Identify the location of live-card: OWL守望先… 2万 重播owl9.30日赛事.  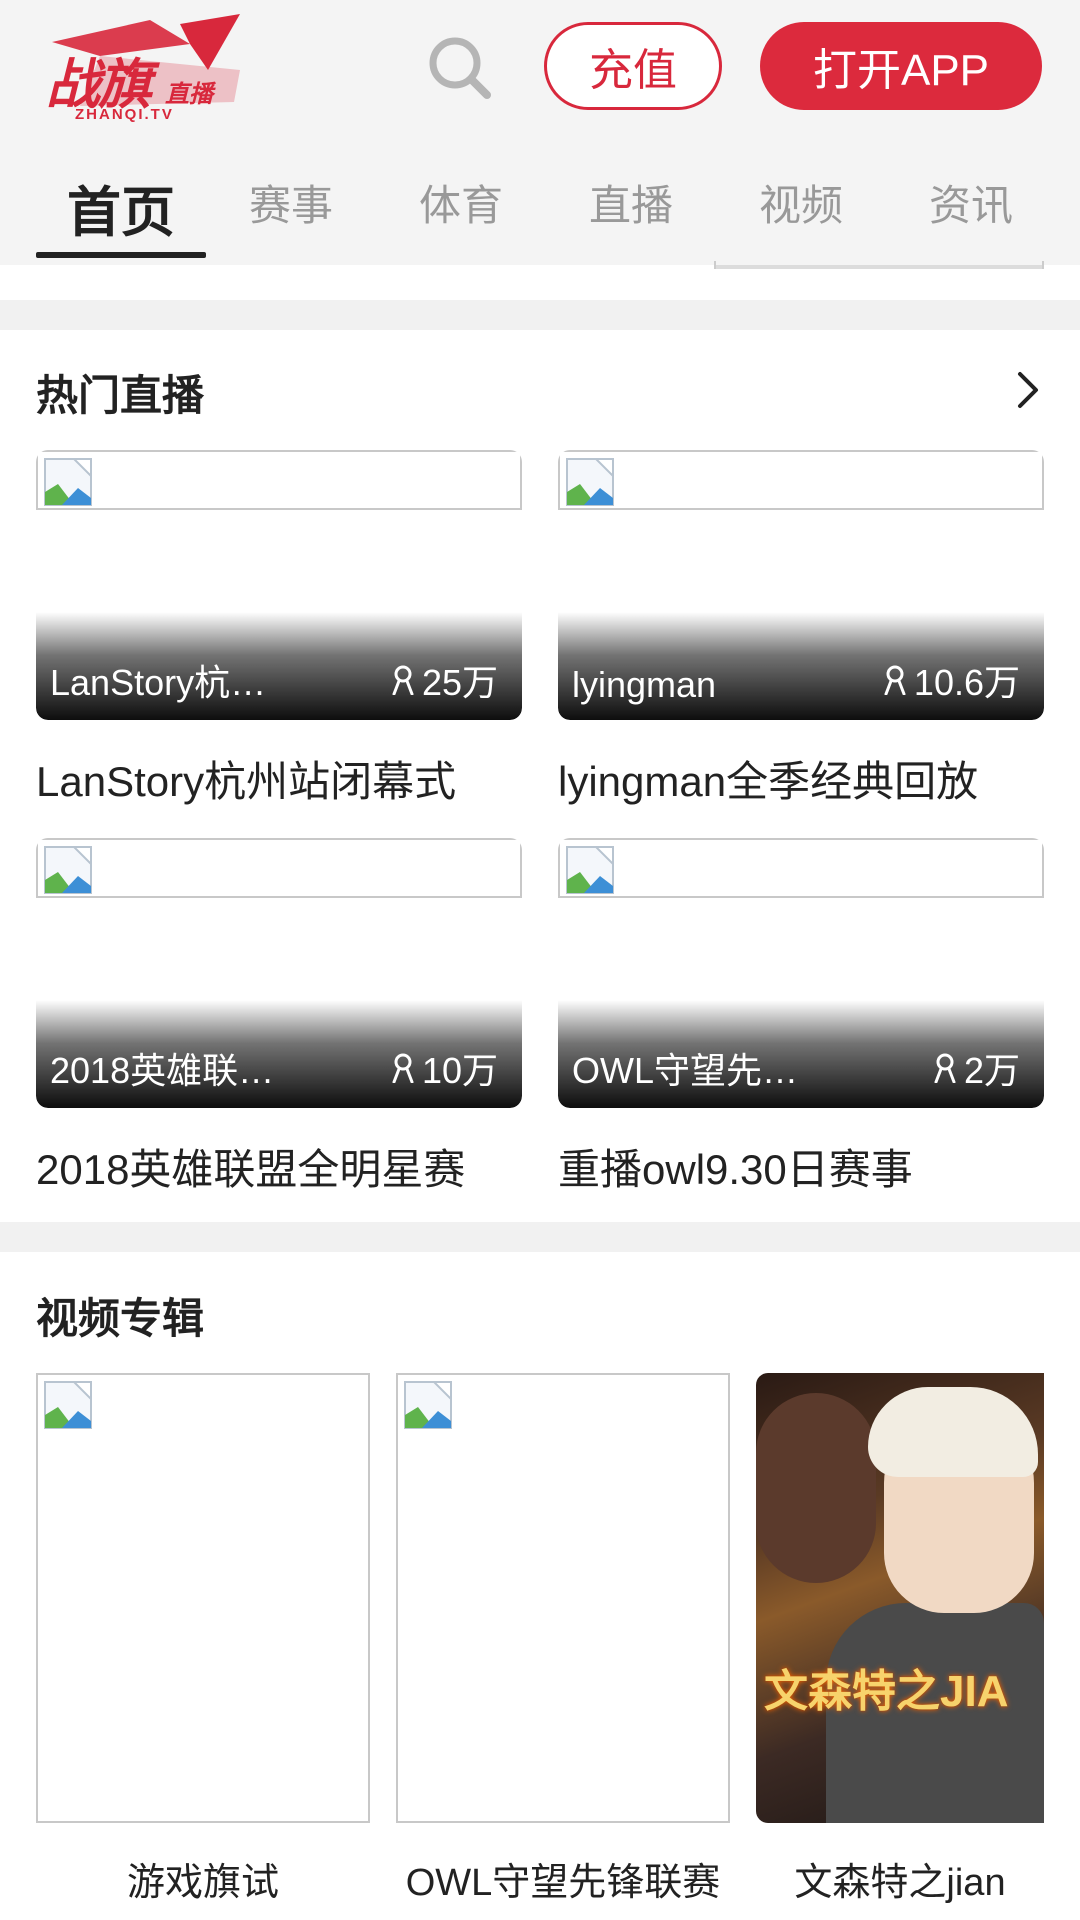
(801, 1017).